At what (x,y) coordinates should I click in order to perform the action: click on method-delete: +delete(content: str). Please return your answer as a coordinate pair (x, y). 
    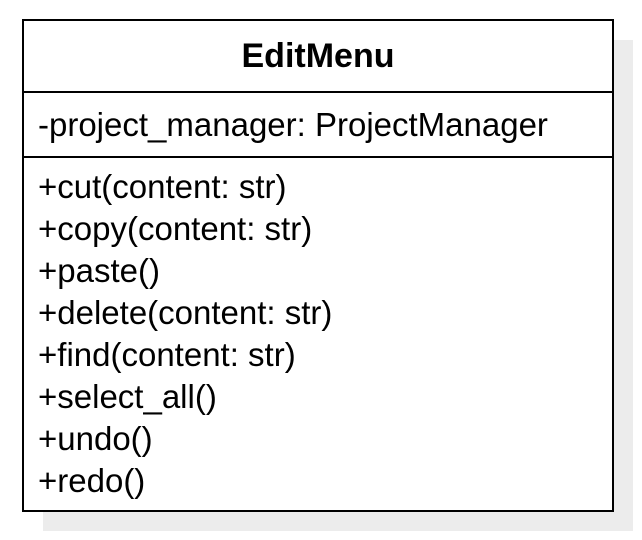
    Looking at the image, I should click on (185, 312).